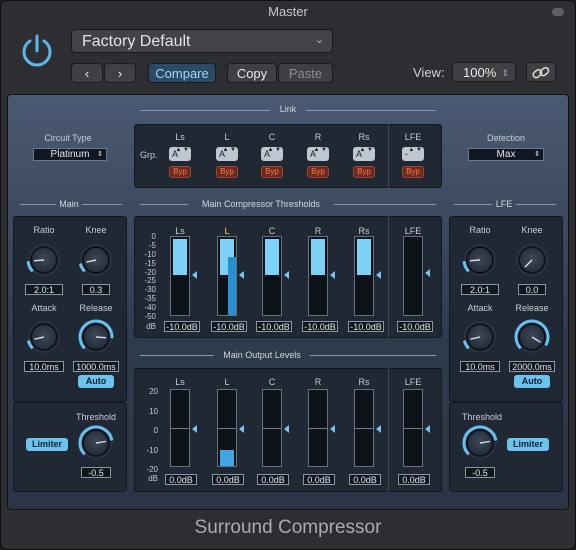 Image resolution: width=576 pixels, height=550 pixels. What do you see at coordinates (120, 73) in the screenshot?
I see `next-preset-button: ›` at bounding box center [120, 73].